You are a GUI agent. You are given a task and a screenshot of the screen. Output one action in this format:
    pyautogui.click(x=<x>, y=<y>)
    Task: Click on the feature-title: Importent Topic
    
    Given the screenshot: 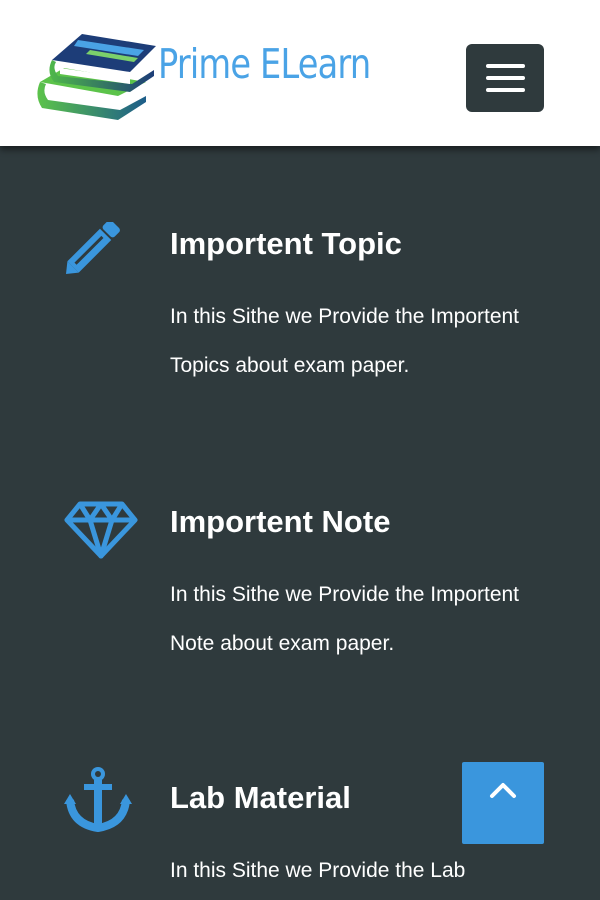 What is the action you would take?
    pyautogui.click(x=286, y=243)
    